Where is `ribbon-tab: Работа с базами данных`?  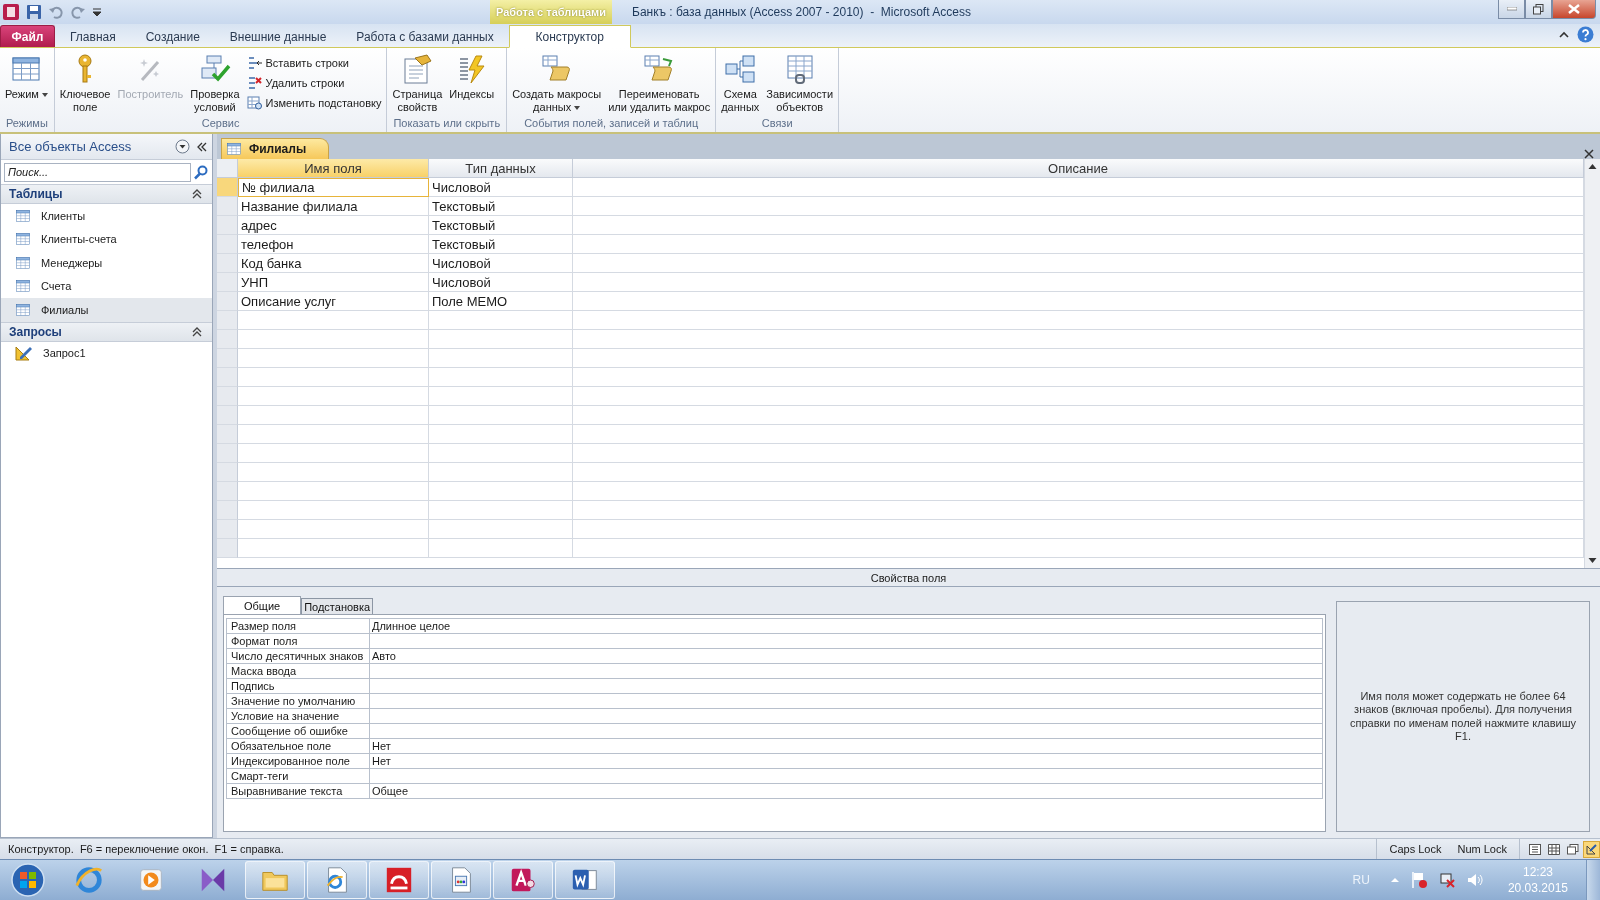 ribbon-tab: Работа с базами данных is located at coordinates (425, 36).